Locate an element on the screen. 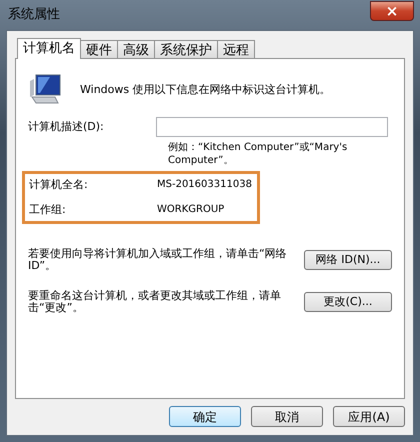 The image size is (420, 442). example-text: 例如：“Kitchen Computer”或“Mary's Computer”。 is located at coordinates (258, 154).